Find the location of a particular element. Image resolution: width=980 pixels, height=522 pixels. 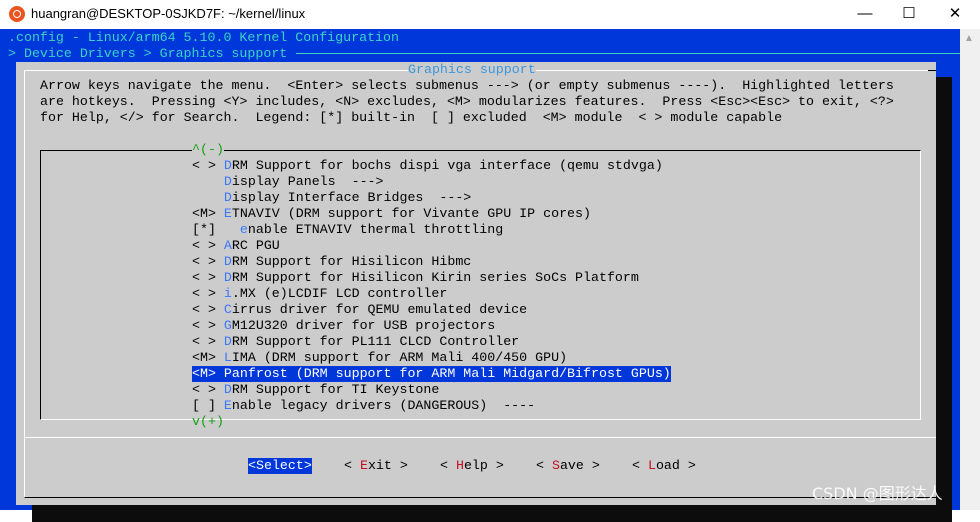

button-2: < Help > is located at coordinates (472, 466).